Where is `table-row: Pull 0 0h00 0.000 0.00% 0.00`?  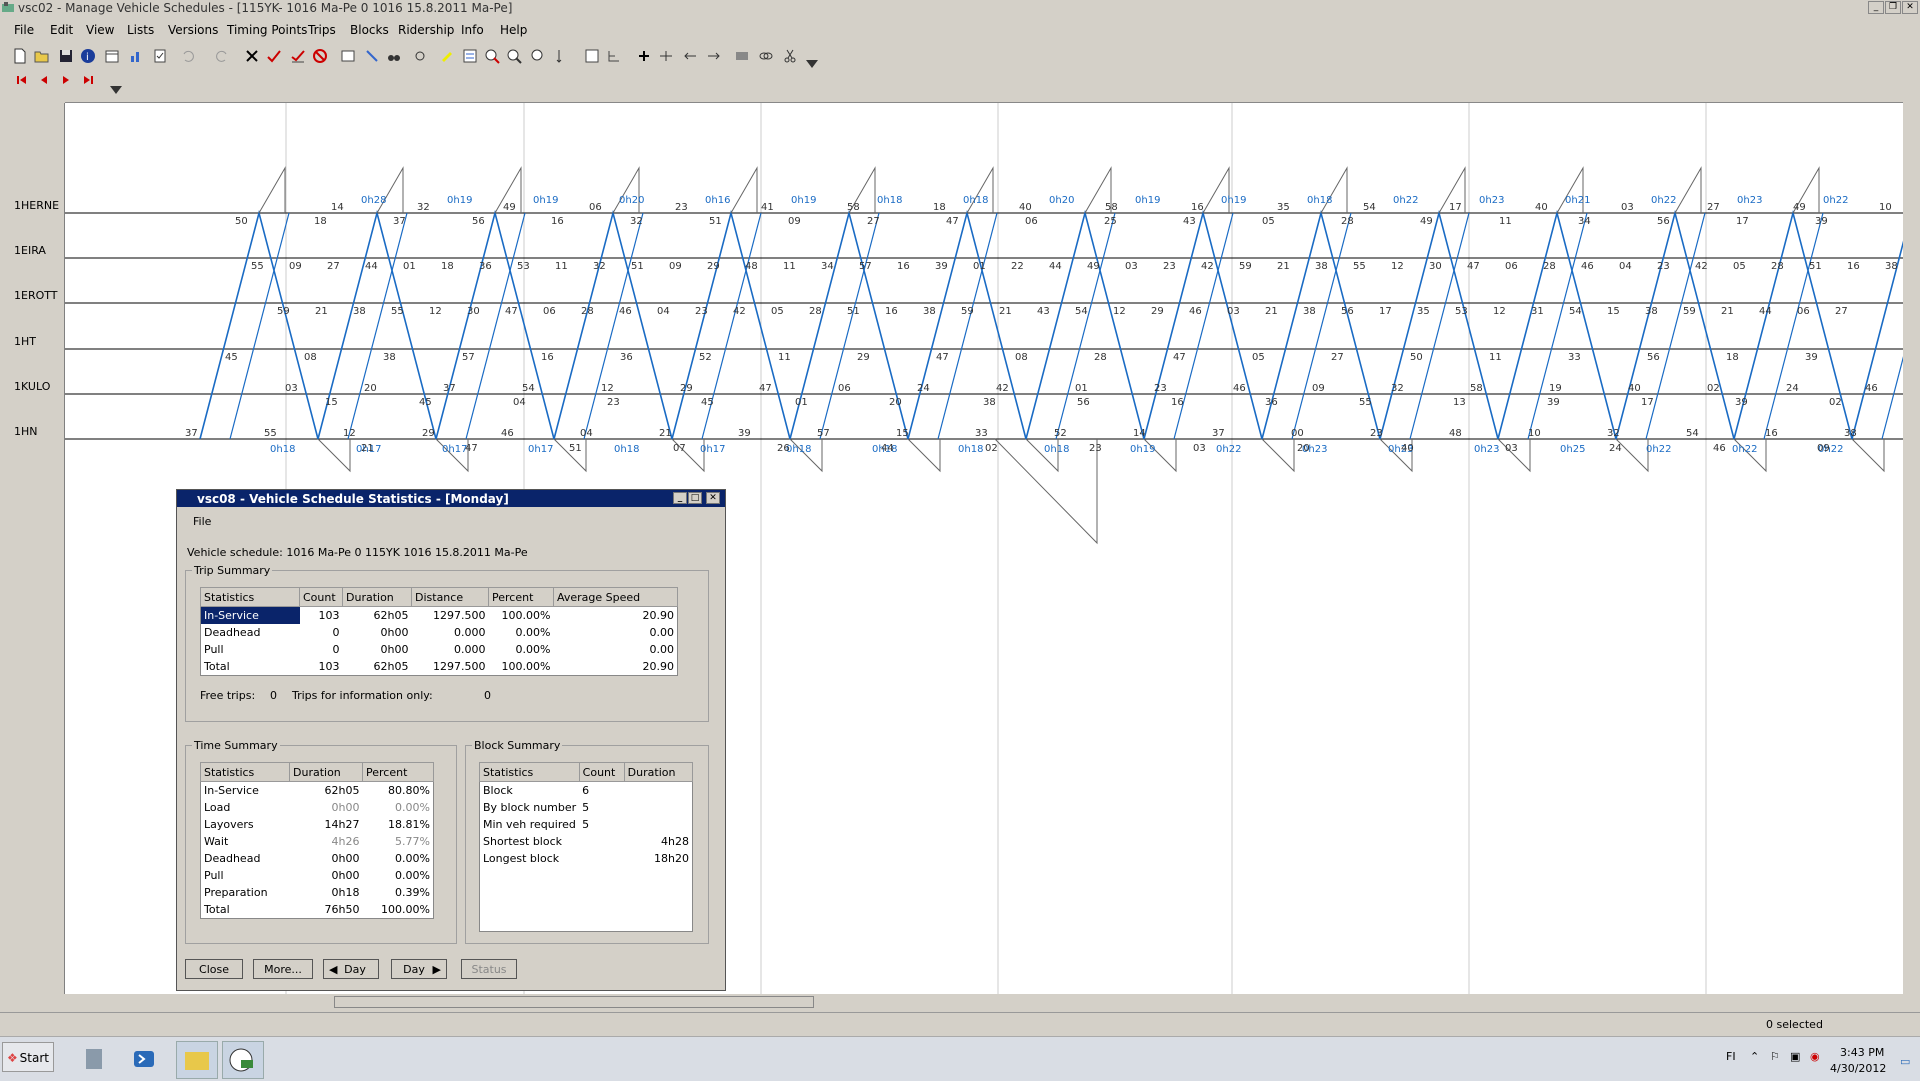
table-row: Pull 0 0h00 0.000 0.00% 0.00 is located at coordinates (439, 649).